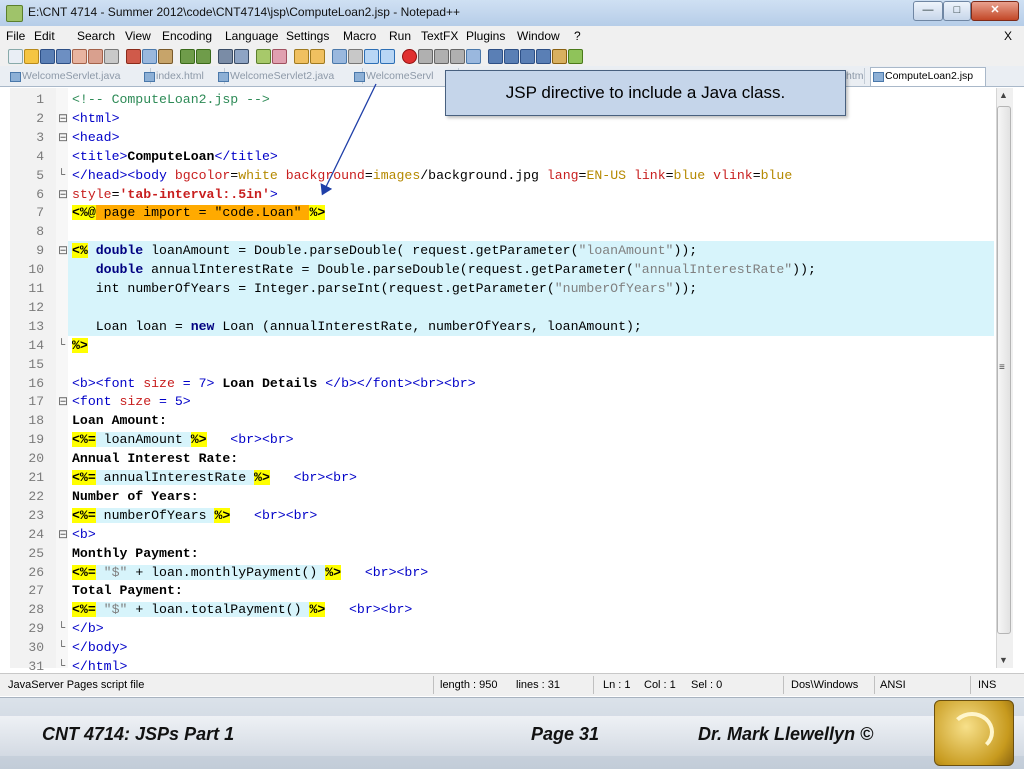  Describe the element at coordinates (387, 56) in the screenshot. I see `doc-map-icon` at that location.